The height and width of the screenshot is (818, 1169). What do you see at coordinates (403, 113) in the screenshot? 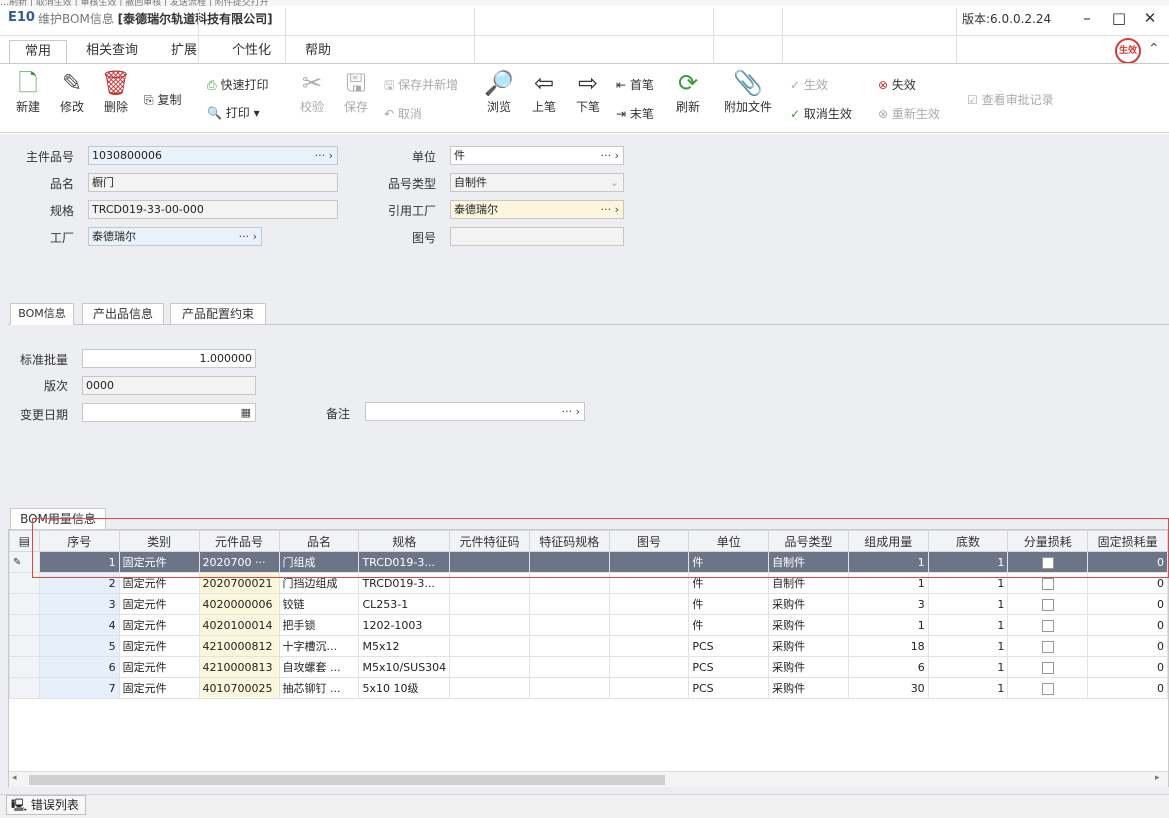
I see `cancel-button: ↶ 取消` at bounding box center [403, 113].